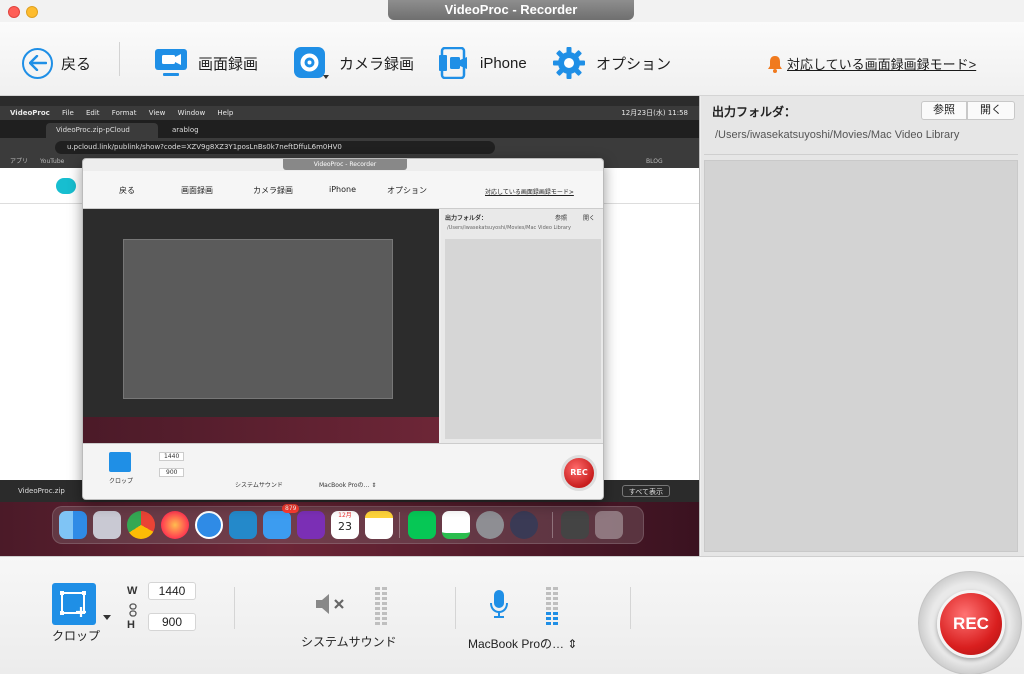  Describe the element at coordinates (871, 63) in the screenshot. I see `supported-modes-link: 対応している画面録画録モード>` at that location.